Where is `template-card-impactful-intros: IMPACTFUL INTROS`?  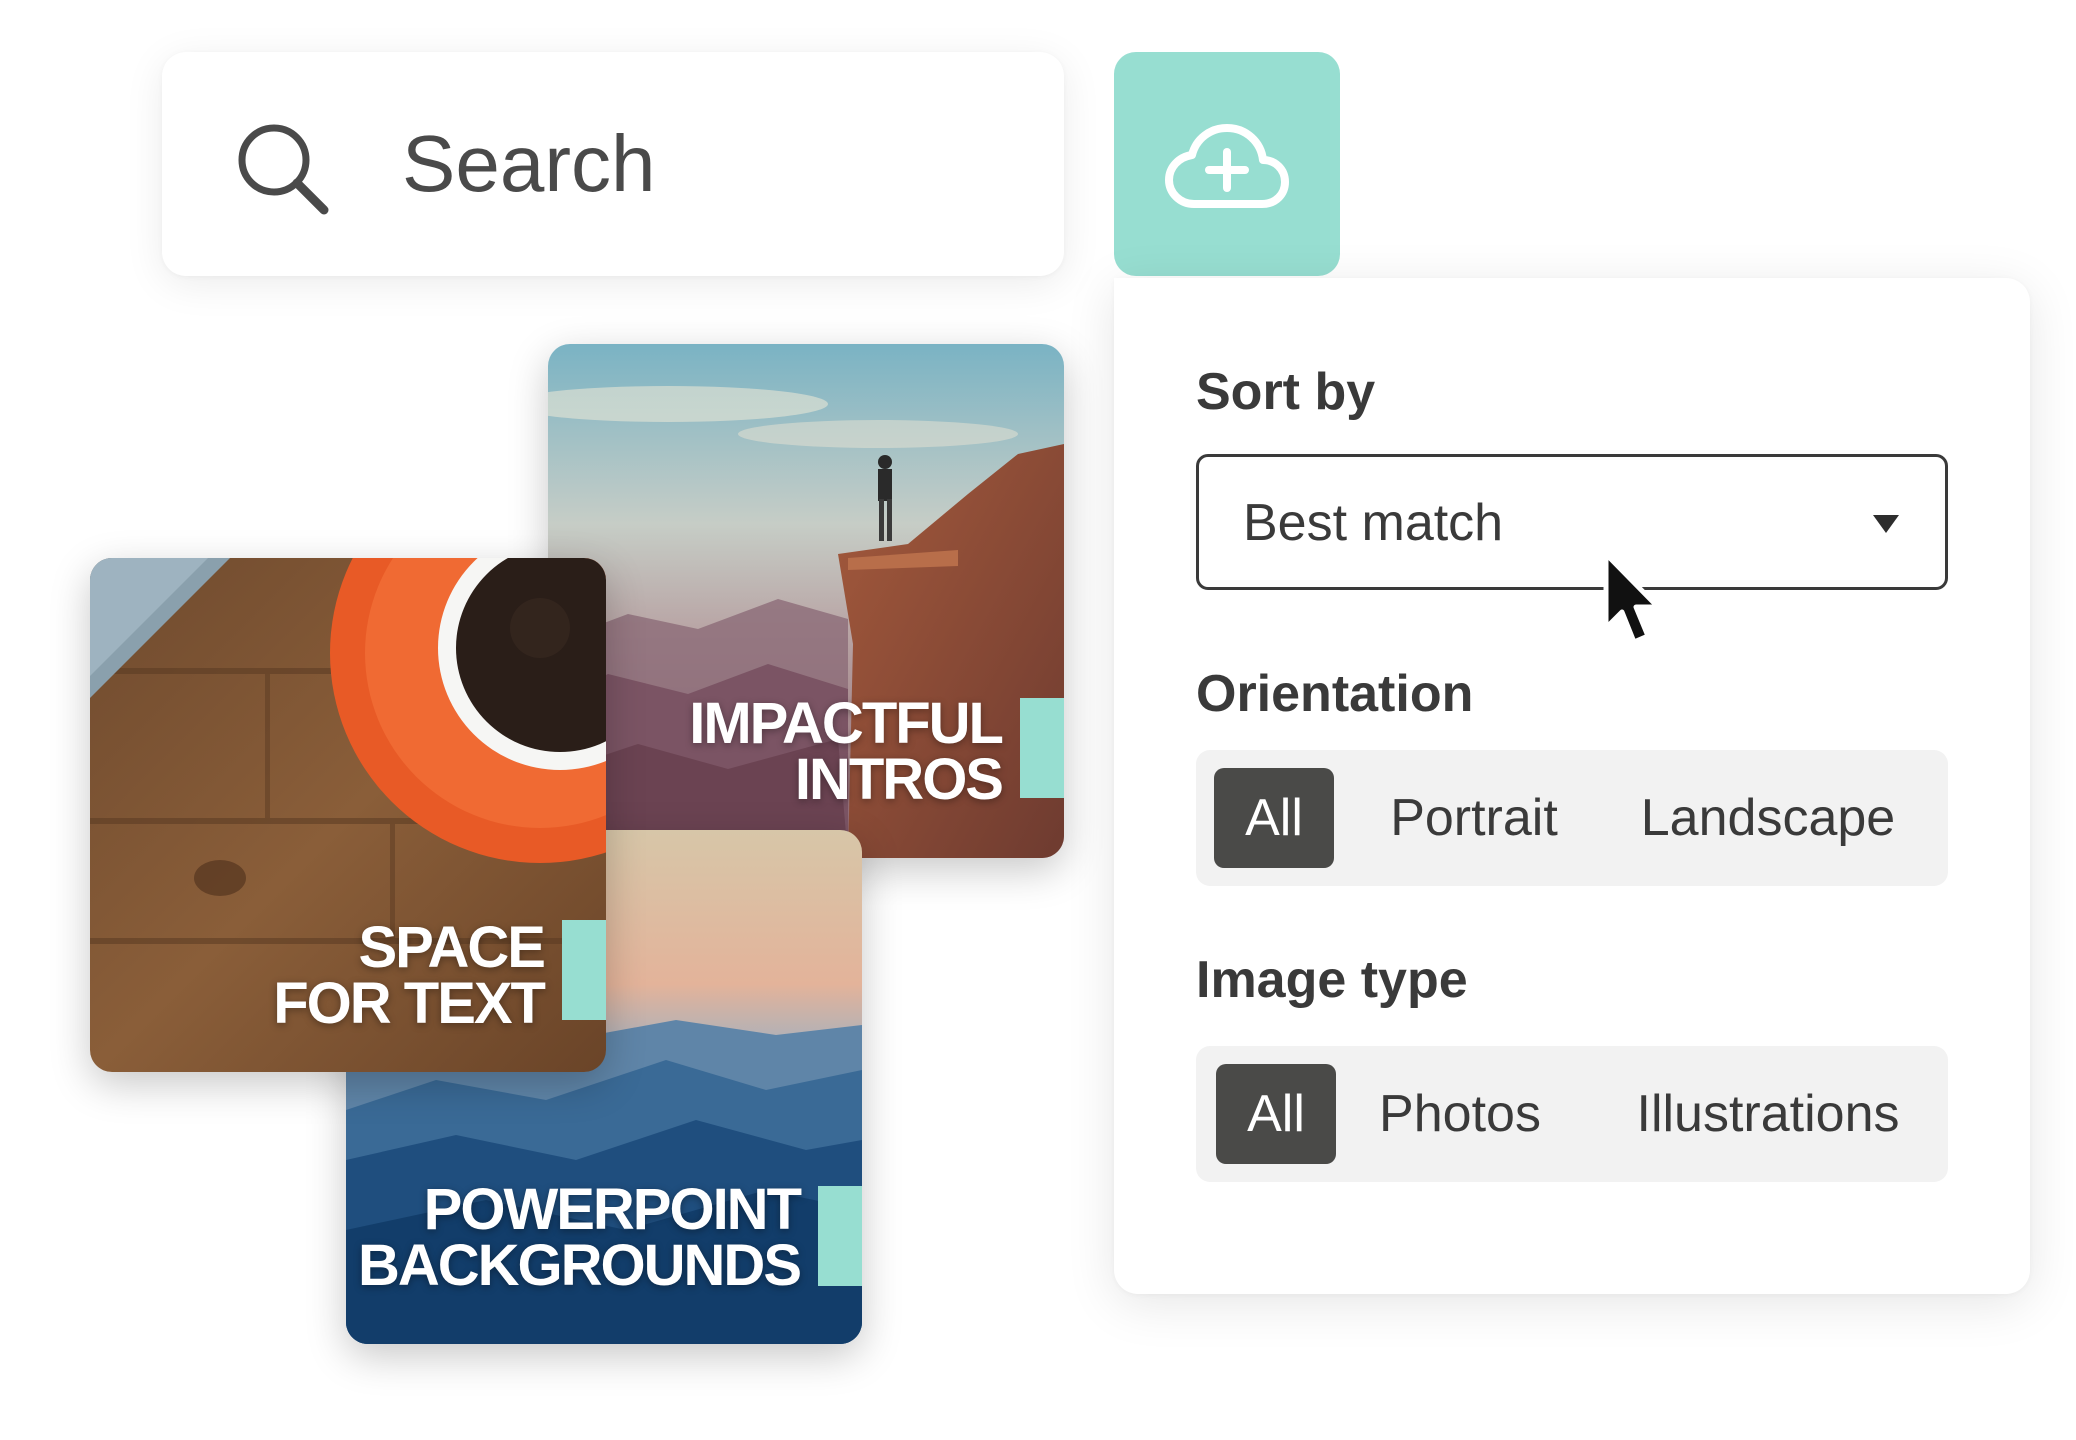
template-card-impactful-intros: IMPACTFUL INTROS is located at coordinates (806, 601).